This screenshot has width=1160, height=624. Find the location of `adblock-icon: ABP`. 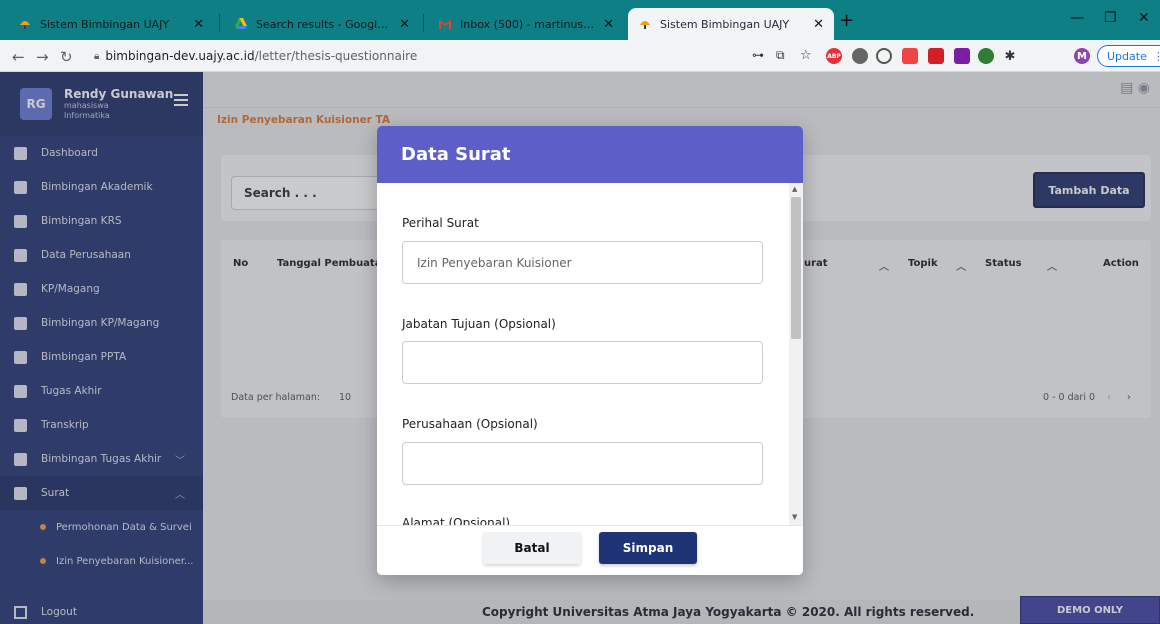

adblock-icon: ABP is located at coordinates (834, 56).